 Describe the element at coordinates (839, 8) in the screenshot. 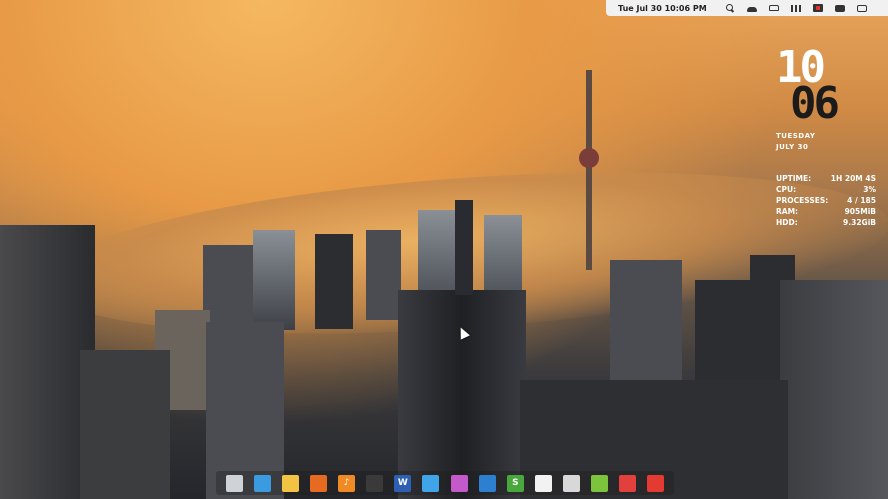

I see `chat-icon` at that location.